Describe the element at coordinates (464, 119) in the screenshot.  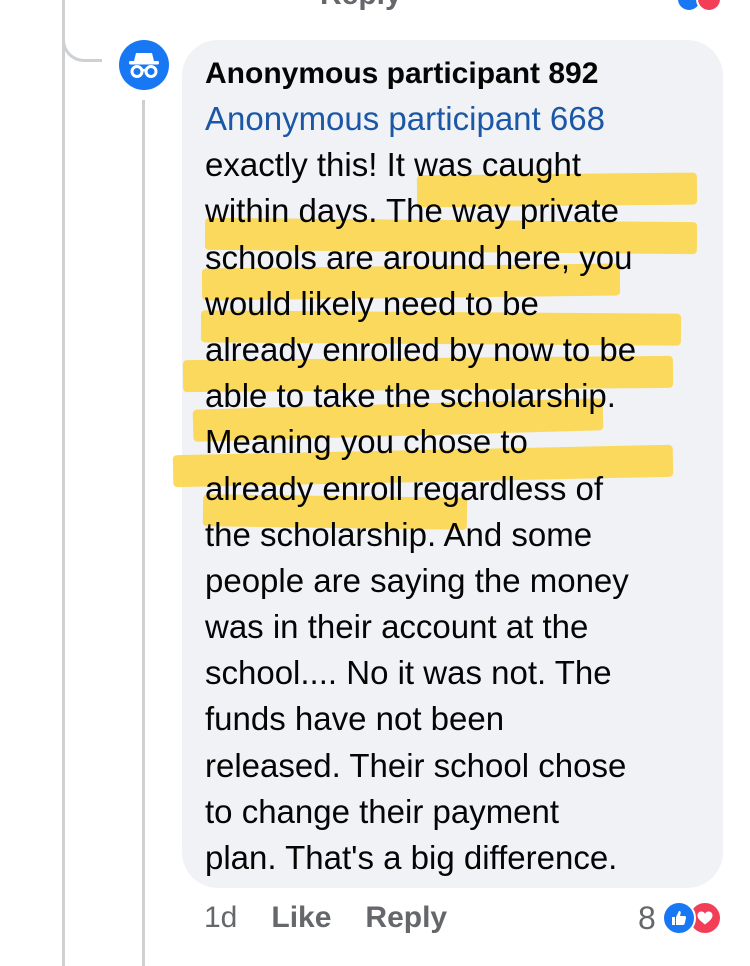
I see `comment-mention: Anonymous participant 668` at that location.